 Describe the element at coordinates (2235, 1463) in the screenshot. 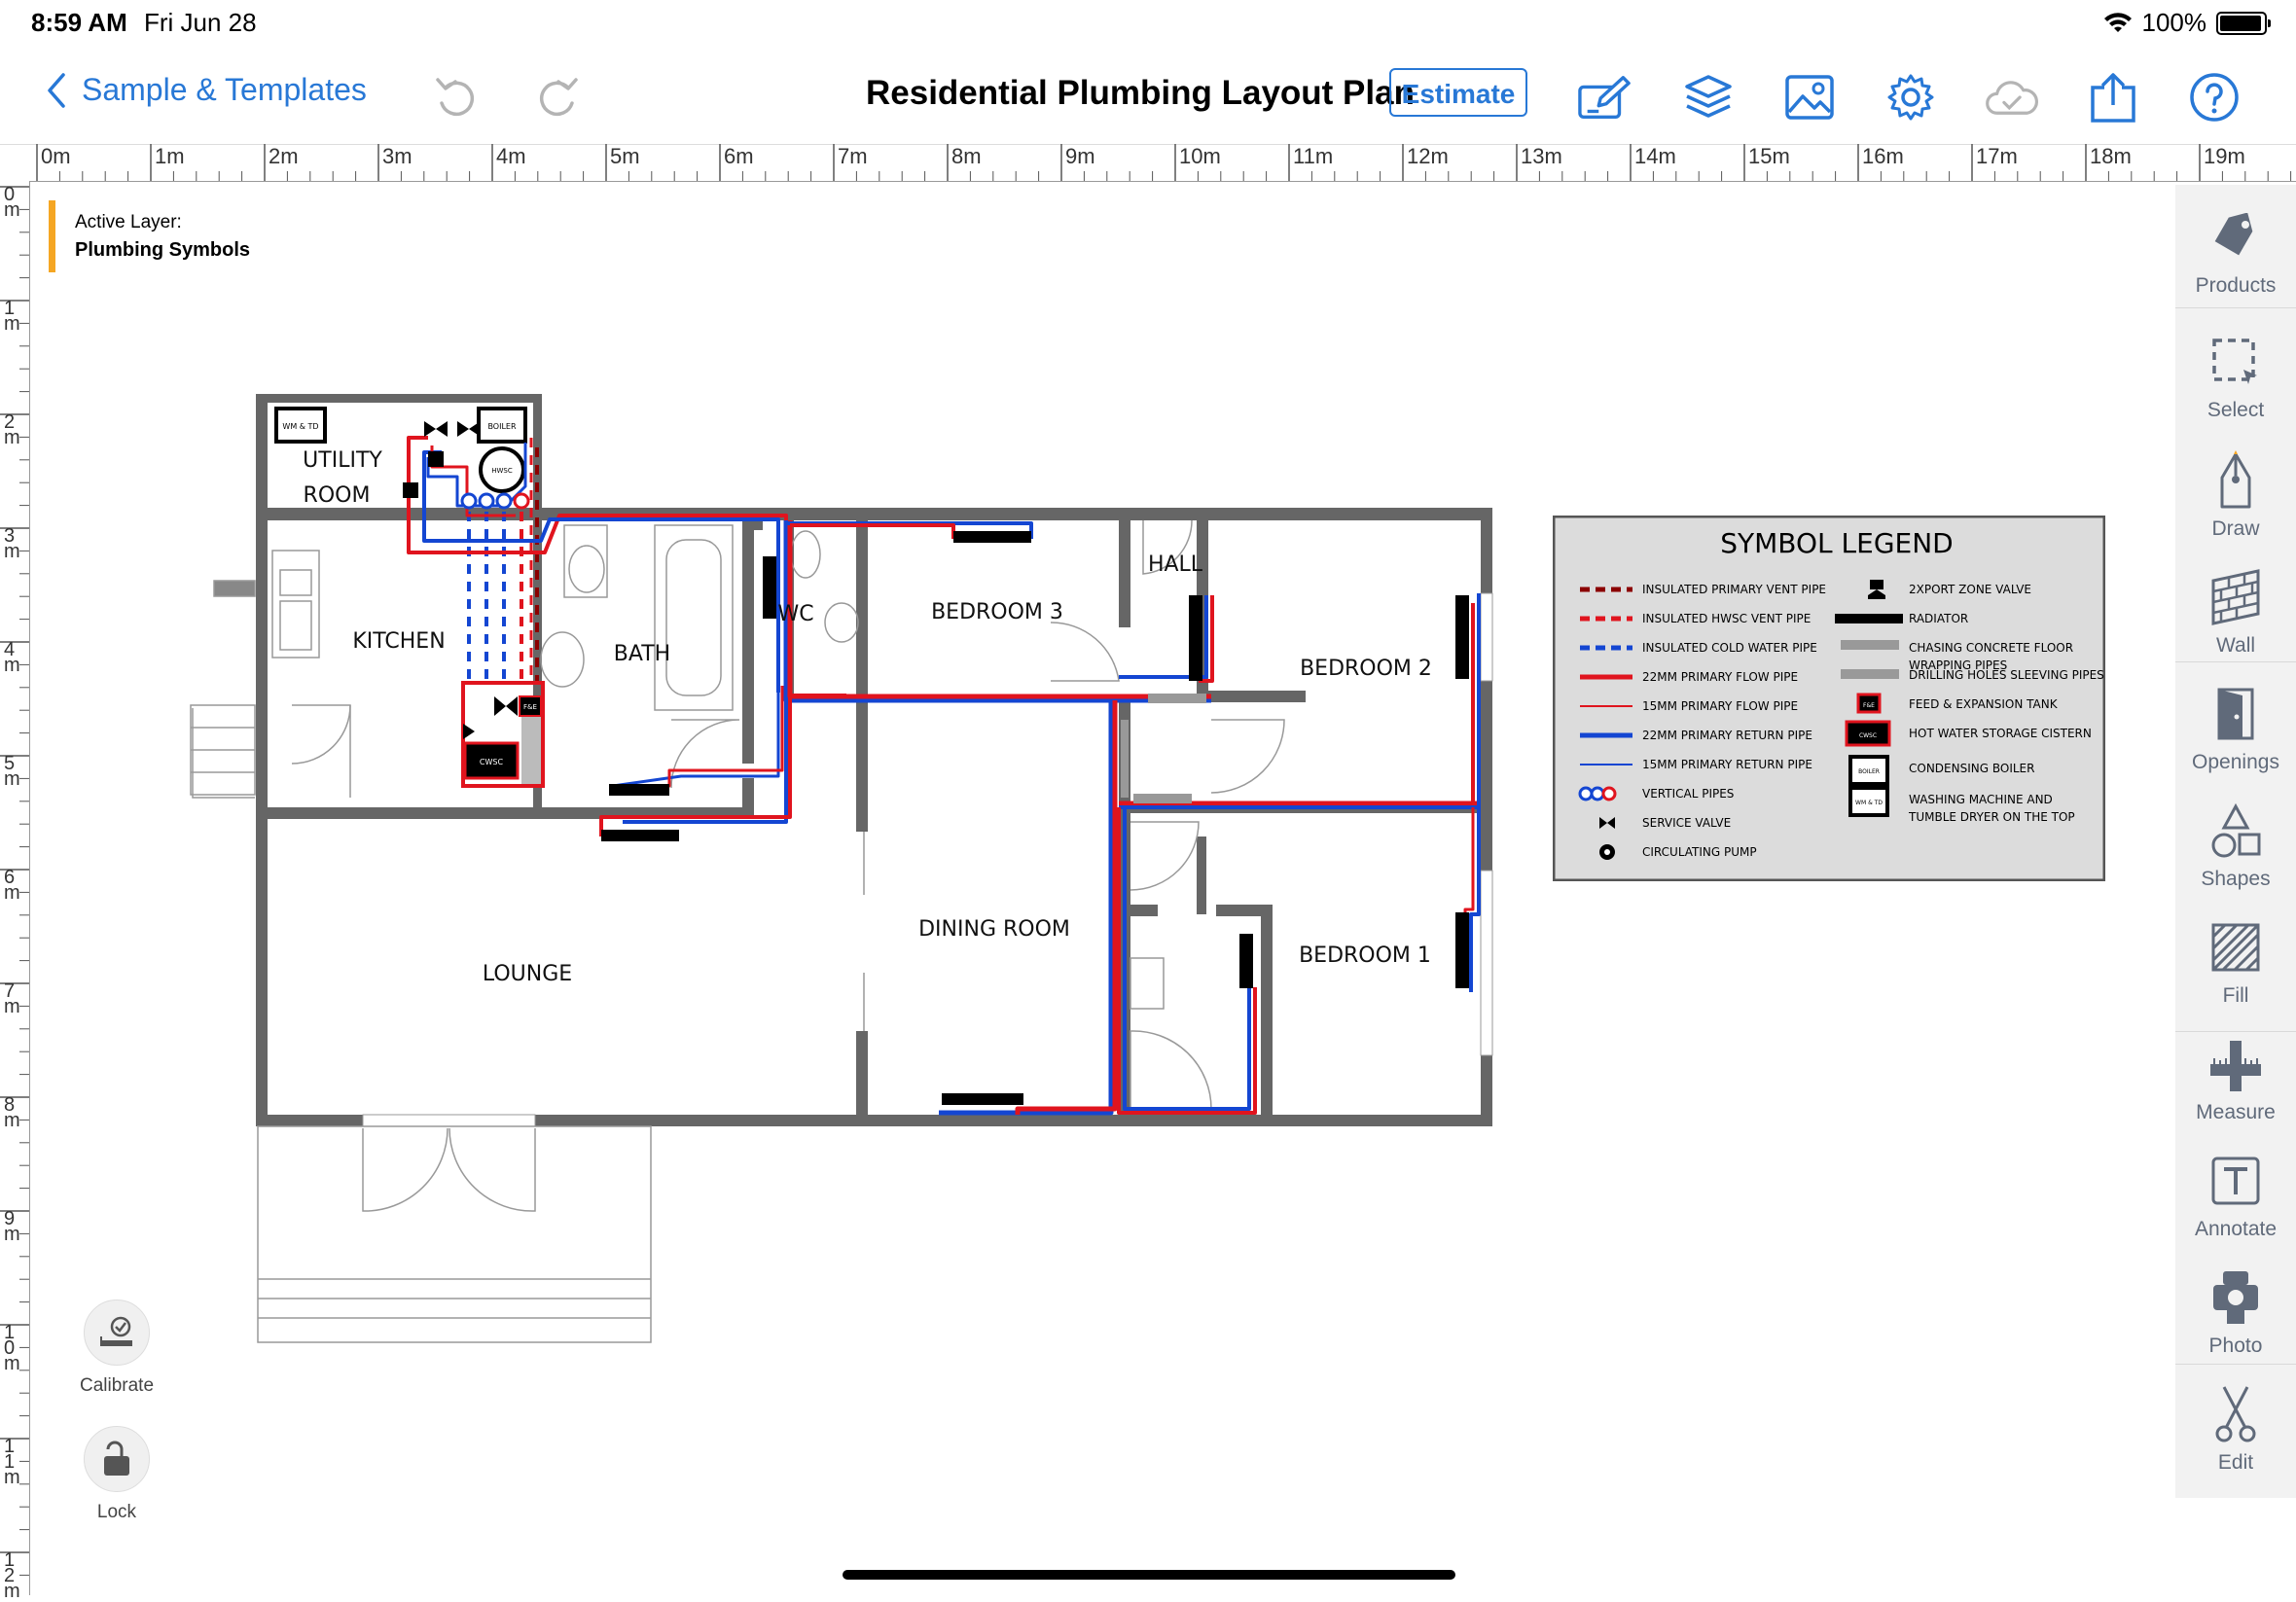

I see `sidebar-item-label: Edit` at that location.